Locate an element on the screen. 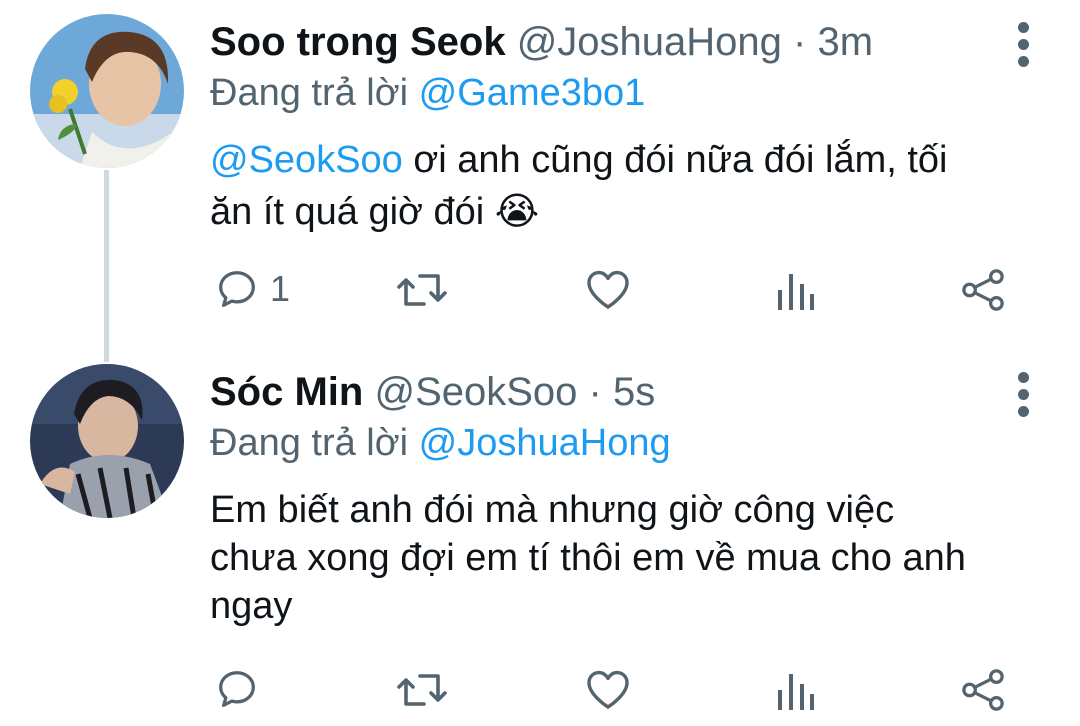  user-handle: @JoshuaHong is located at coordinates (649, 42).